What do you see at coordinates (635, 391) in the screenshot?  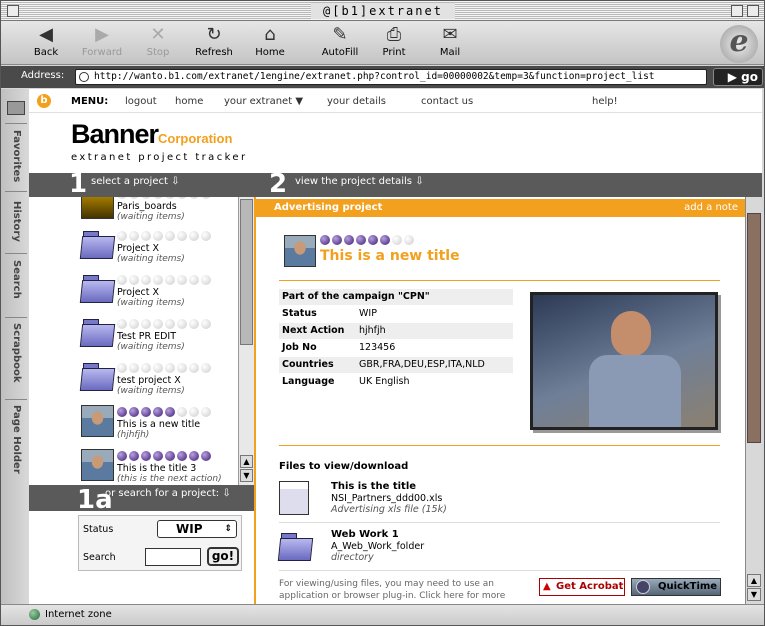 I see `photo-body` at bounding box center [635, 391].